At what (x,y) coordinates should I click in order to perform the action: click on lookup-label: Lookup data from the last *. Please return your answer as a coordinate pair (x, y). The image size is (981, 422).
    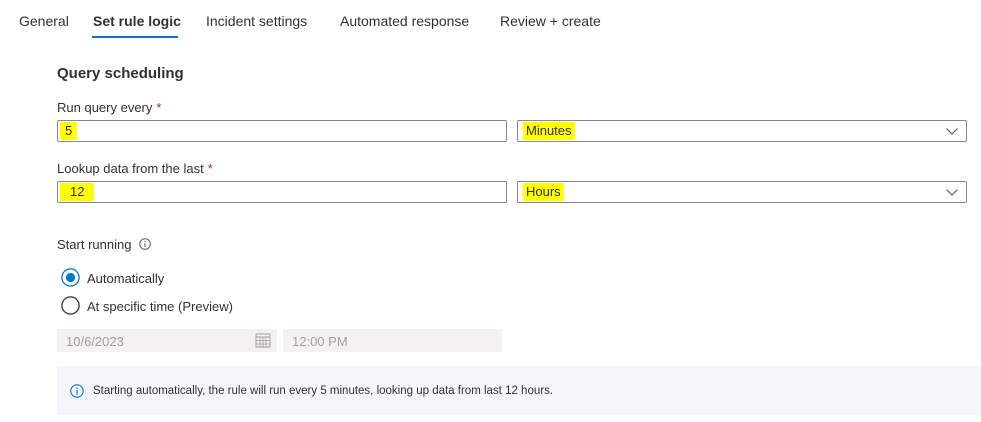
    Looking at the image, I should click on (135, 168).